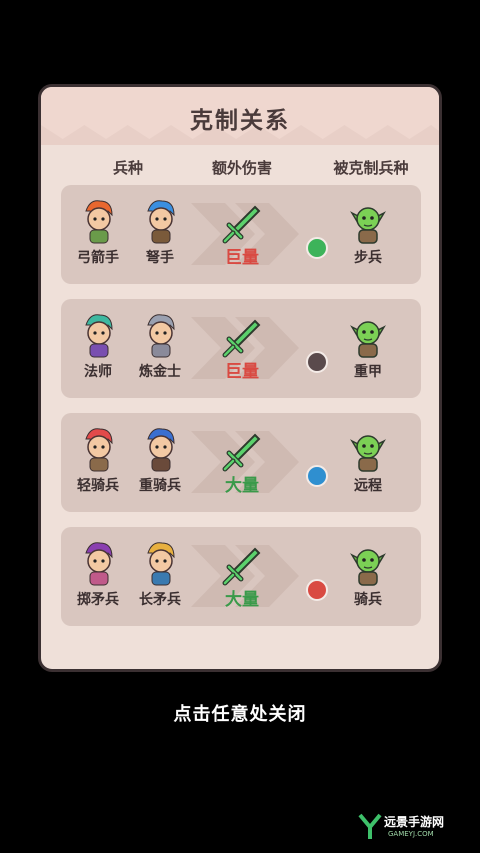  I want to click on countered-unit-name: 步兵, so click(368, 258).